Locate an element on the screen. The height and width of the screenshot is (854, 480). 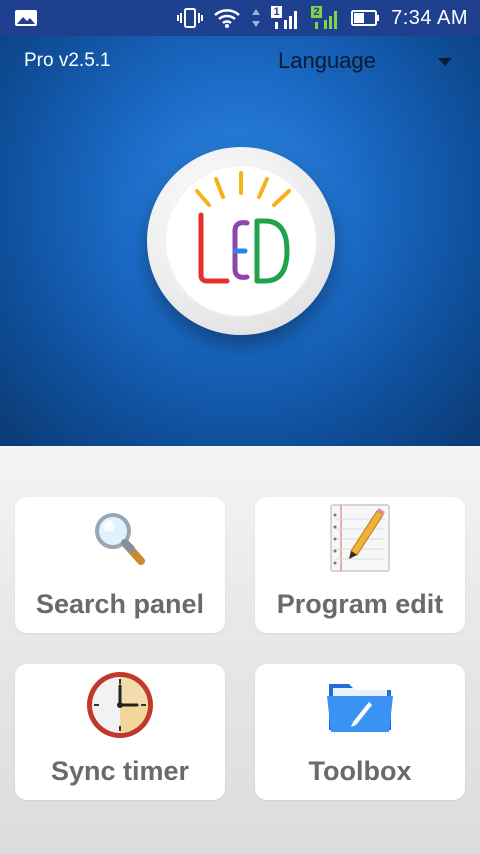
vibrate-icon is located at coordinates (190, 18).